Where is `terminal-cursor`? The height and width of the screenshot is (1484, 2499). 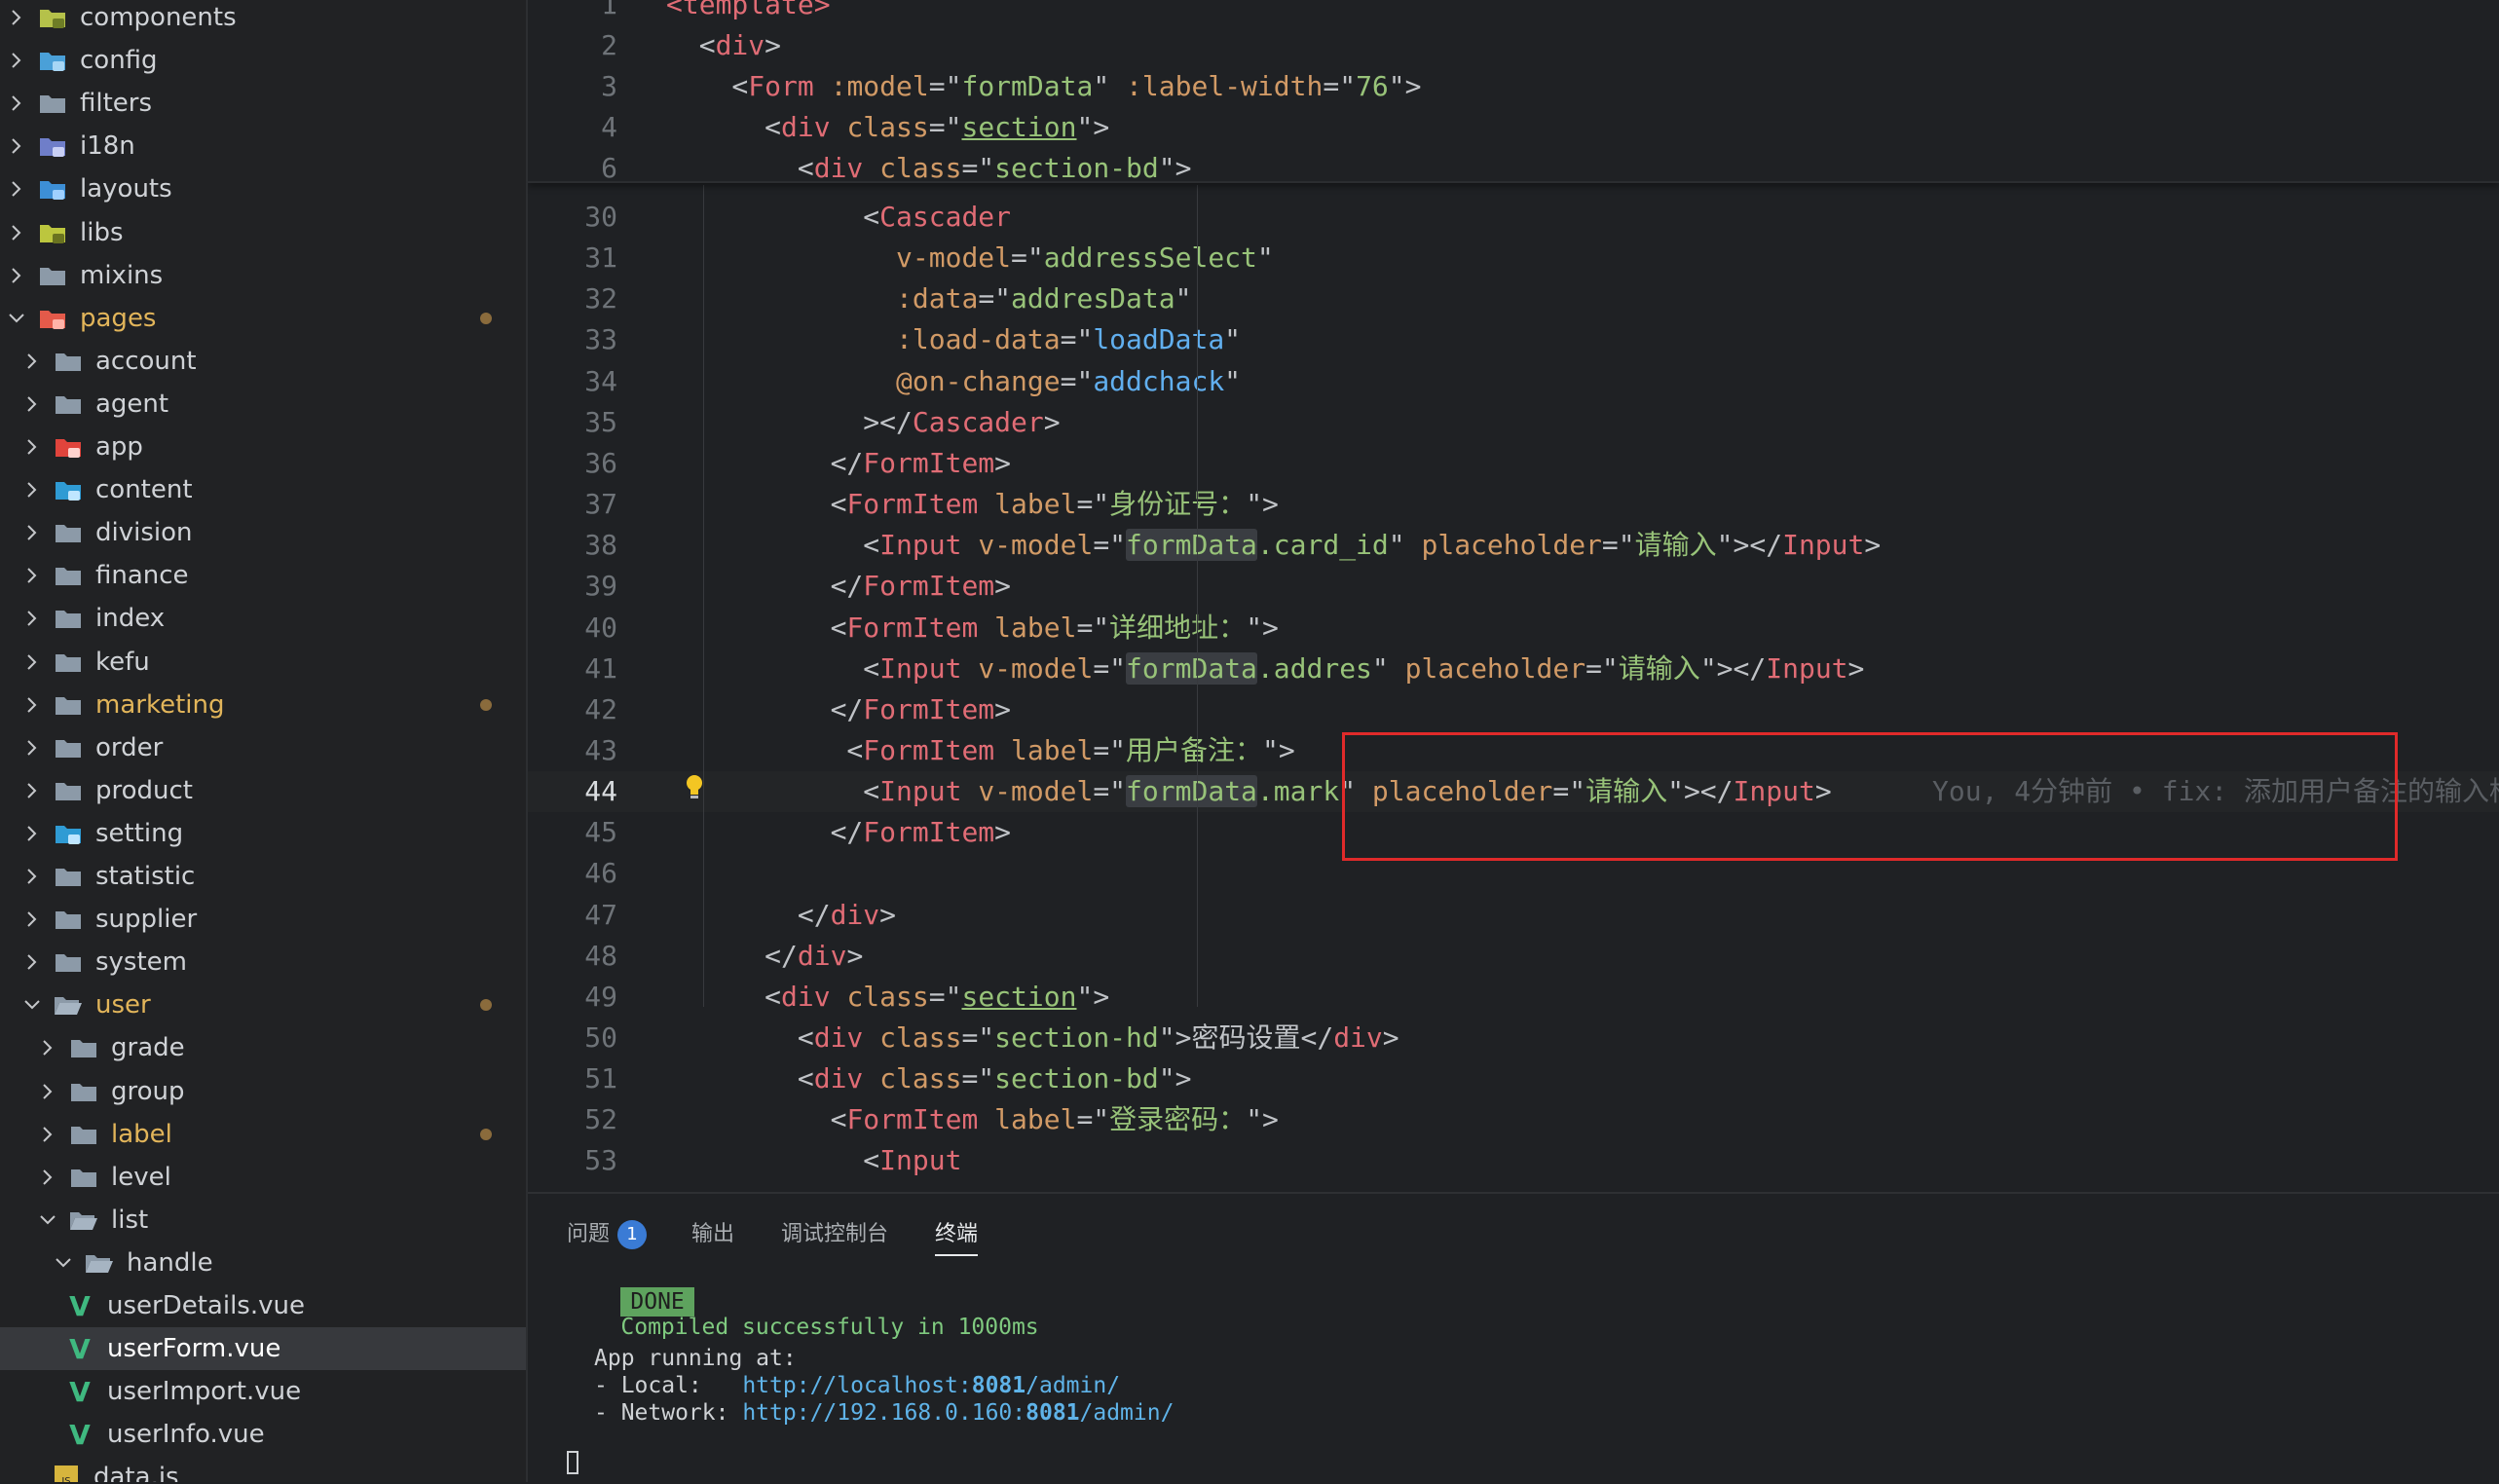 terminal-cursor is located at coordinates (572, 1462).